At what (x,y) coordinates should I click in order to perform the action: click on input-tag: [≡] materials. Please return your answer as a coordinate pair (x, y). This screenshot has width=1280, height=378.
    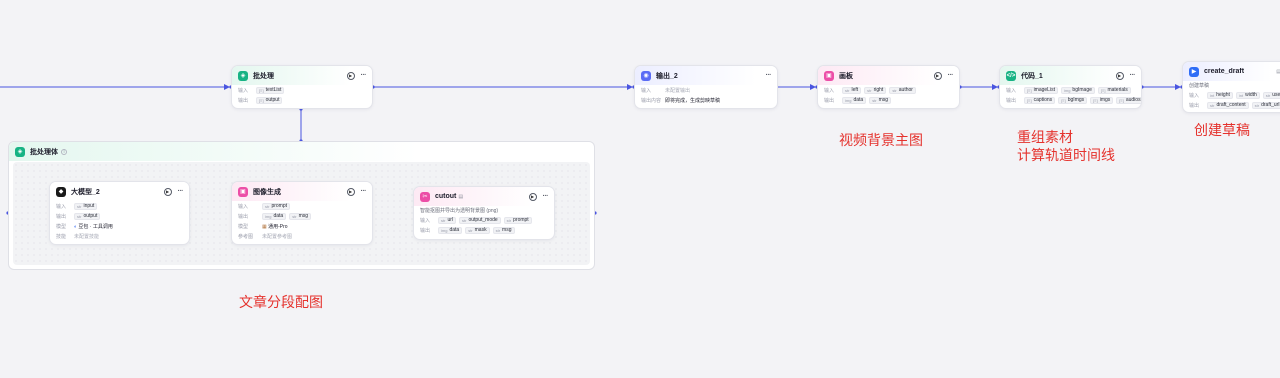
    Looking at the image, I should click on (1114, 90).